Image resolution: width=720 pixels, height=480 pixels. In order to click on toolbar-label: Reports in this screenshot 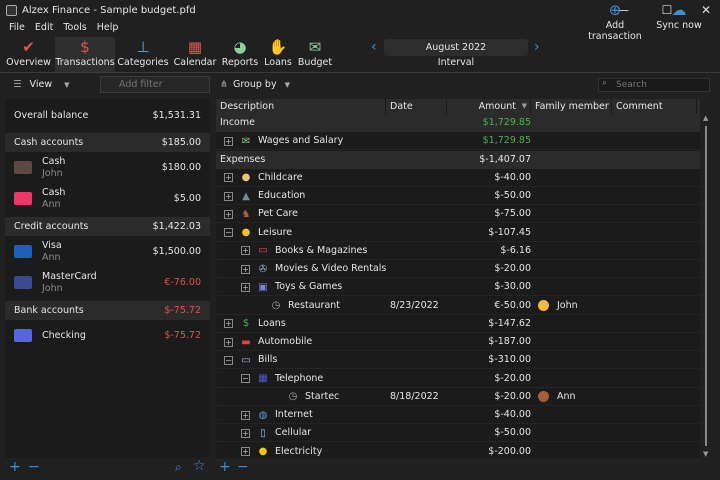, I will do `click(240, 62)`.